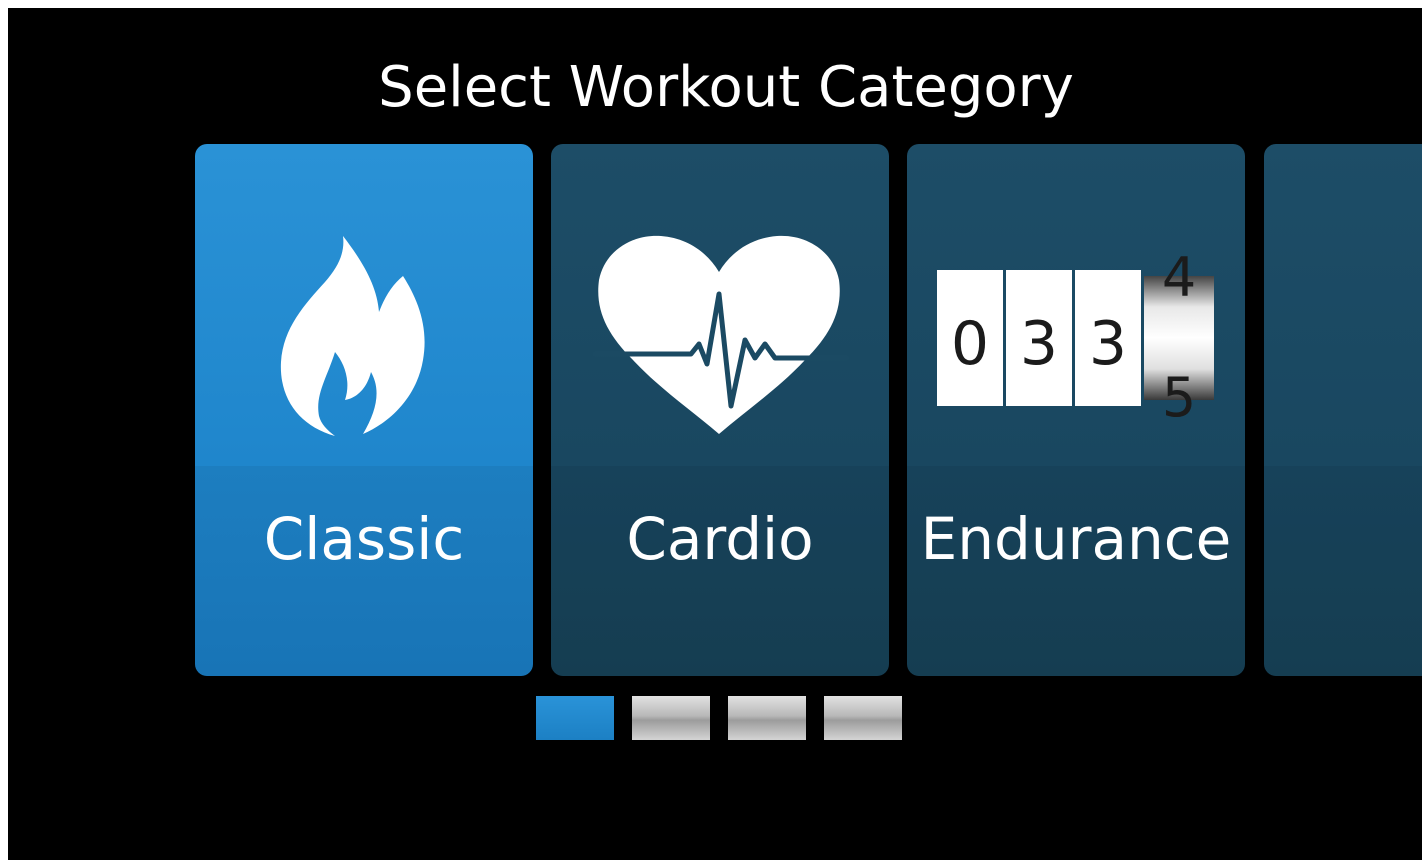 Image resolution: width=1422 pixels, height=860 pixels. I want to click on category-card-classic: Classic, so click(364, 410).